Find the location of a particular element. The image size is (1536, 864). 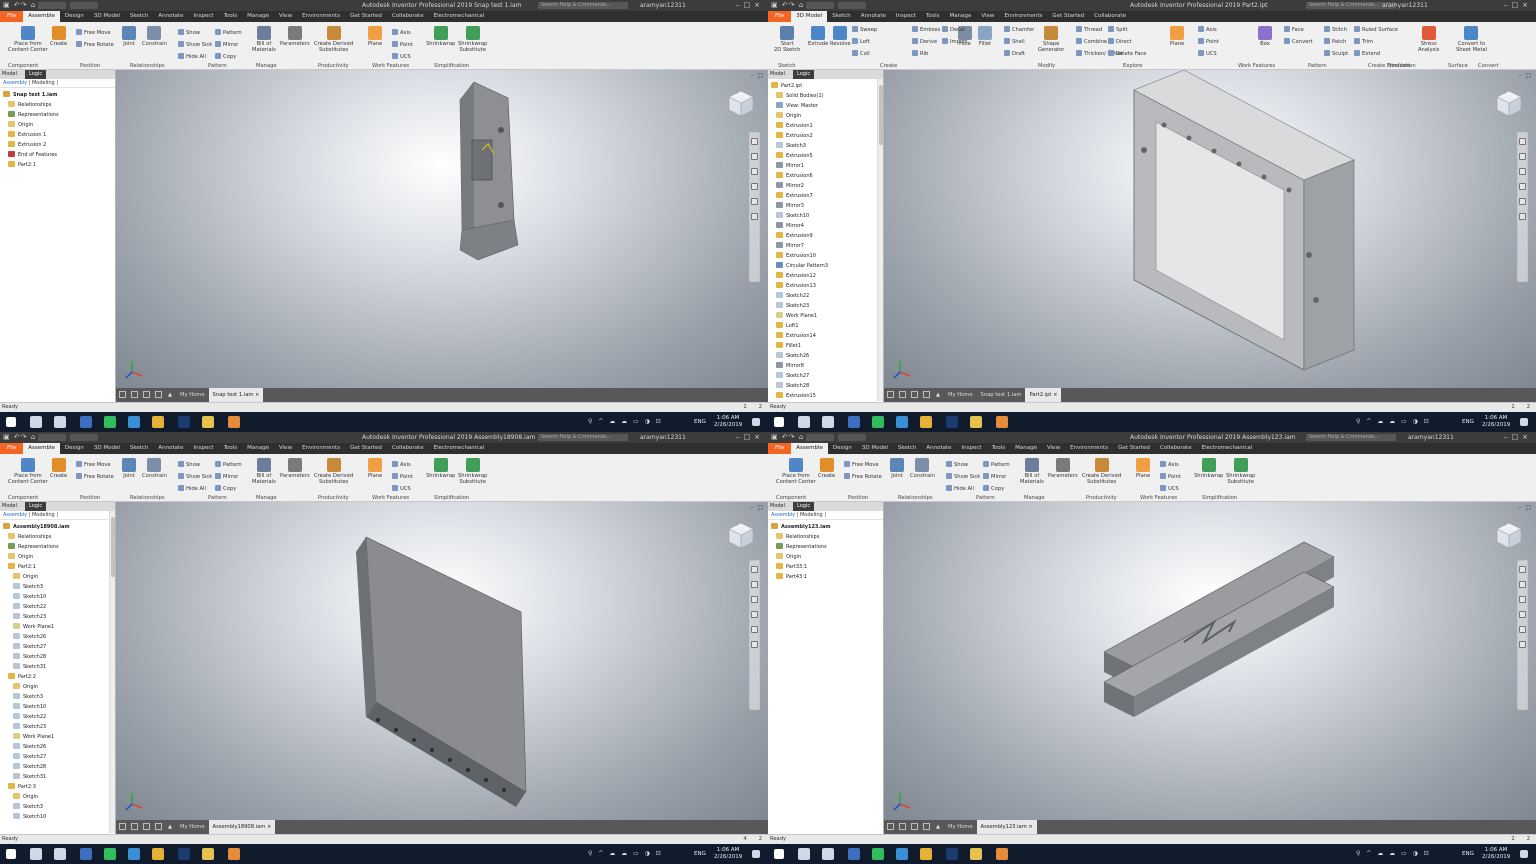

tool-combine: Combine is located at coordinates (1091, 42).